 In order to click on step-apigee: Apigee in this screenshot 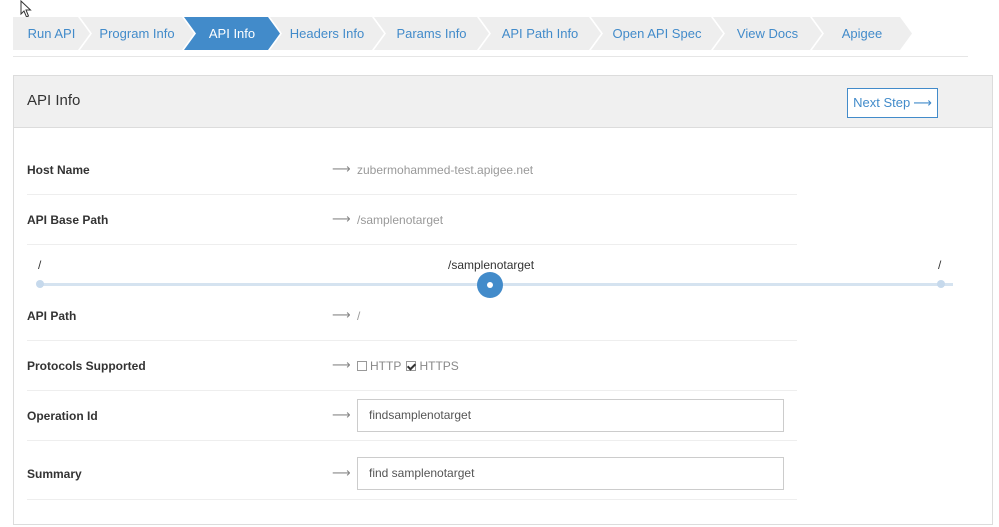, I will do `click(862, 33)`.